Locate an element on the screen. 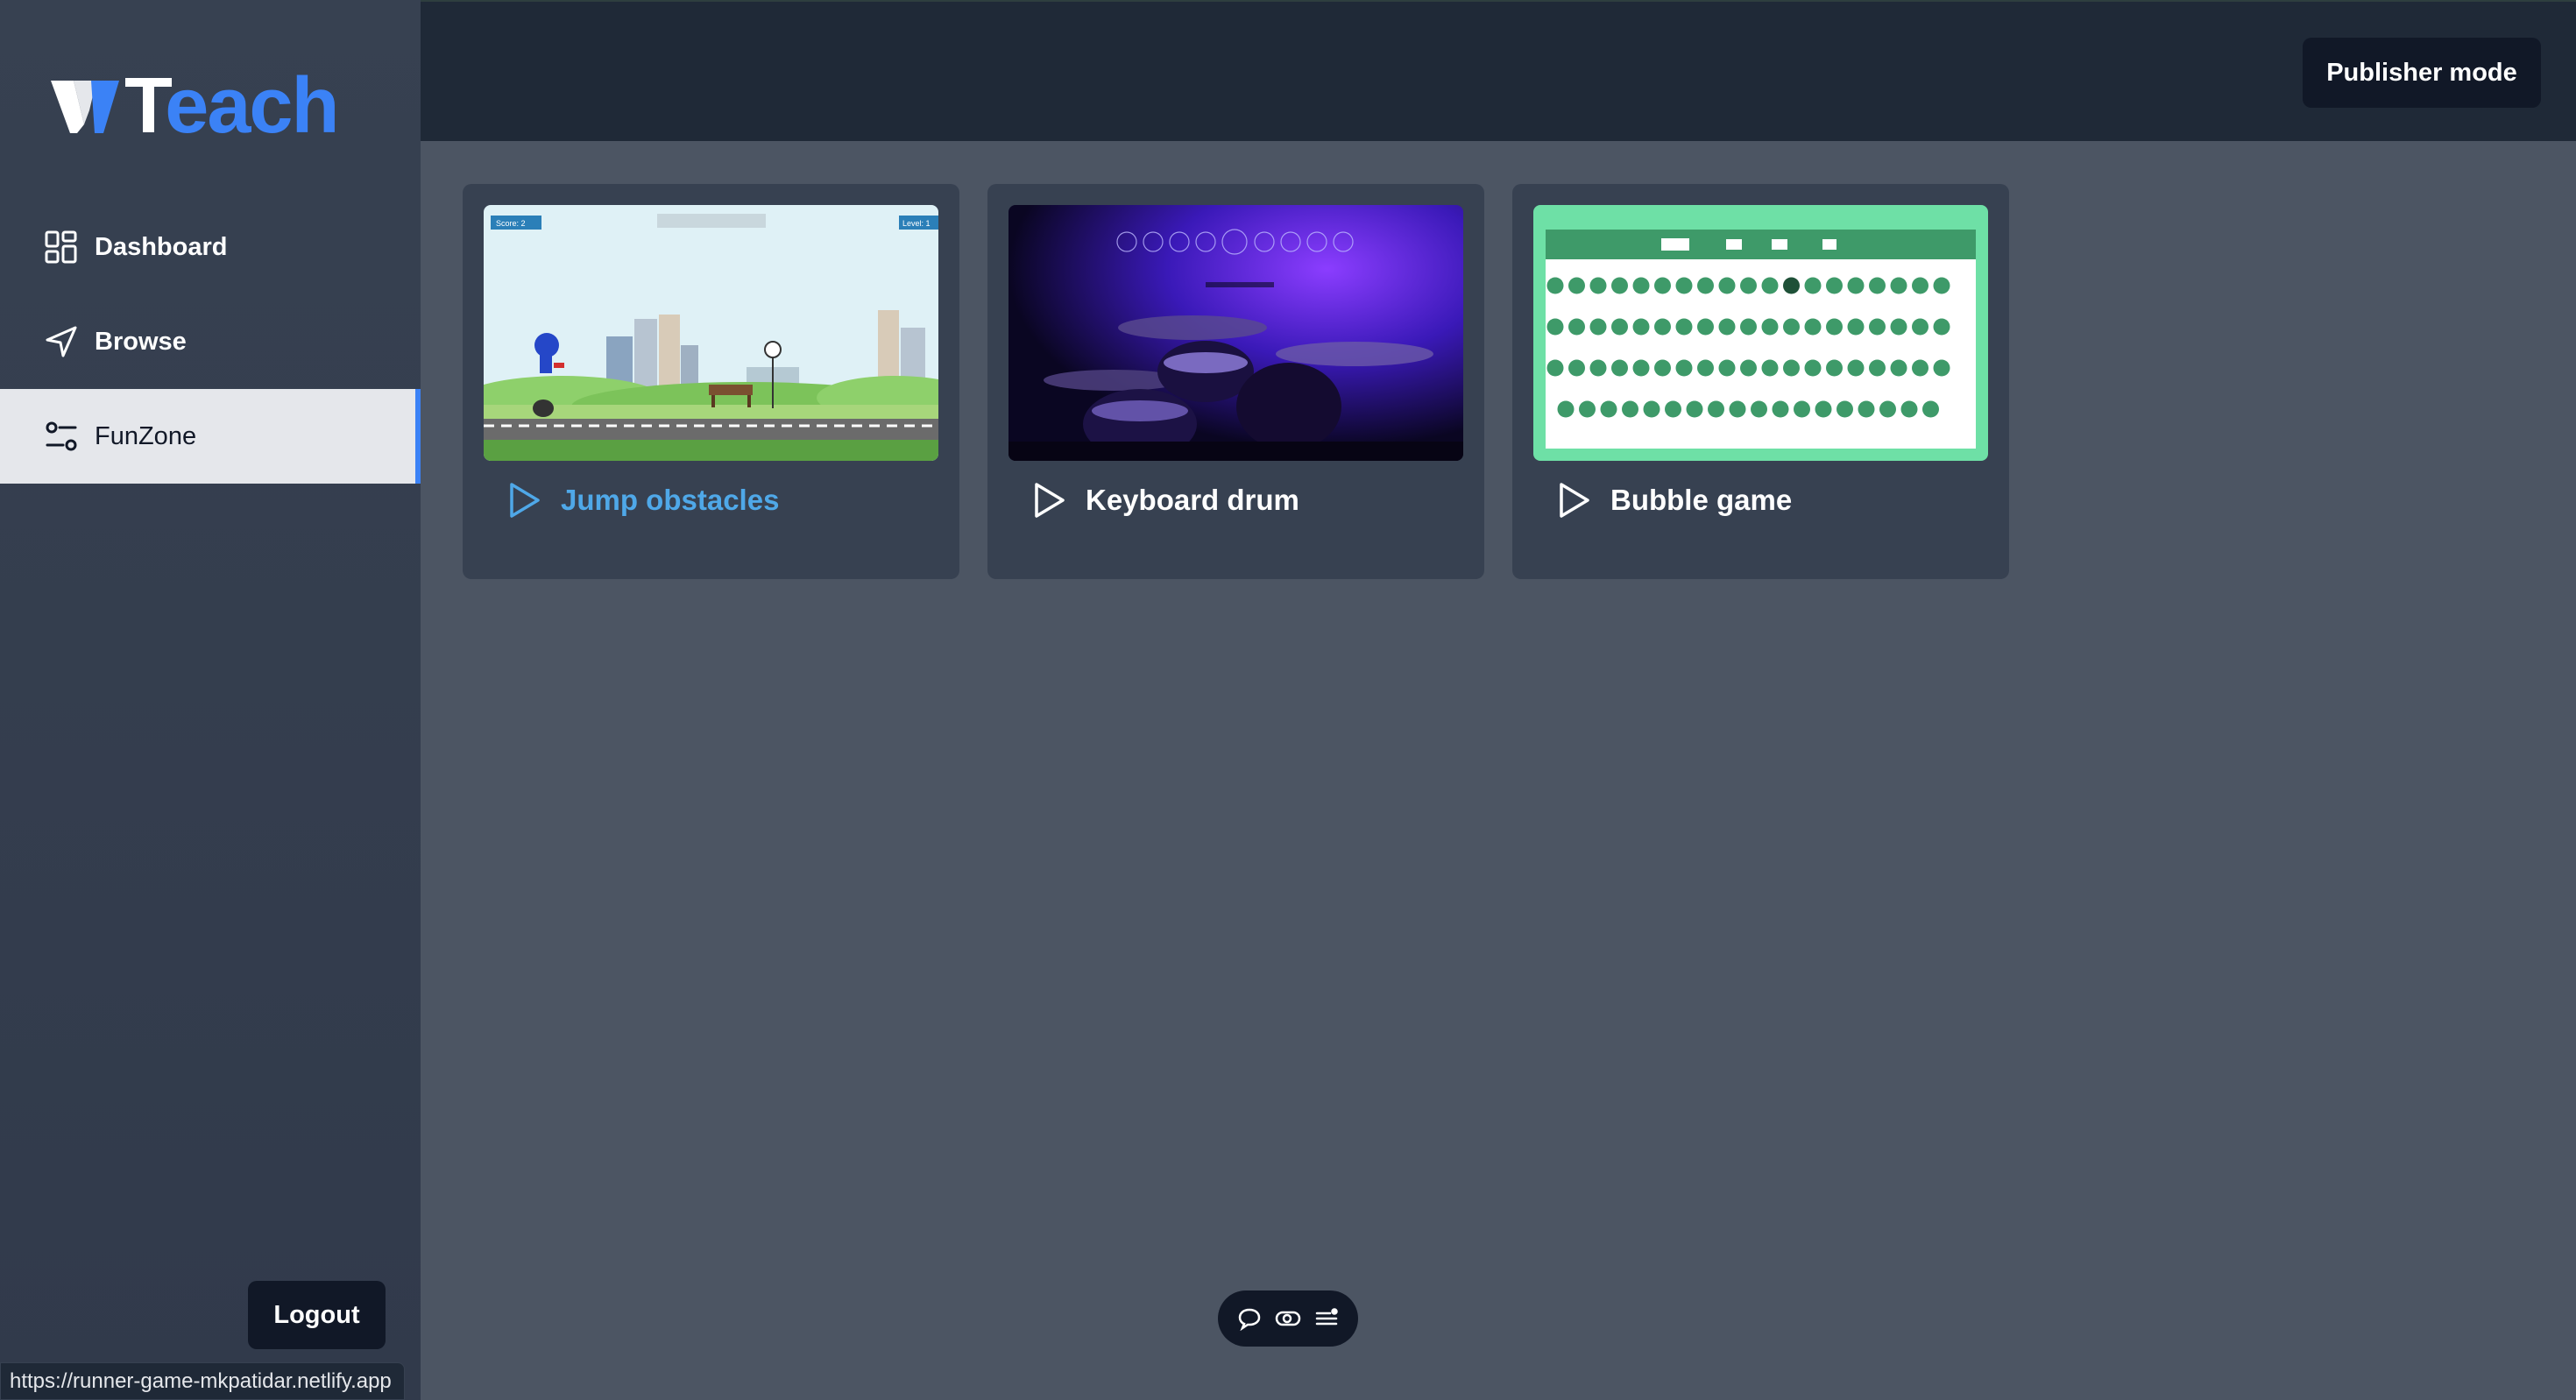 Image resolution: width=2576 pixels, height=1400 pixels. logo-mark-icon is located at coordinates (85, 107).